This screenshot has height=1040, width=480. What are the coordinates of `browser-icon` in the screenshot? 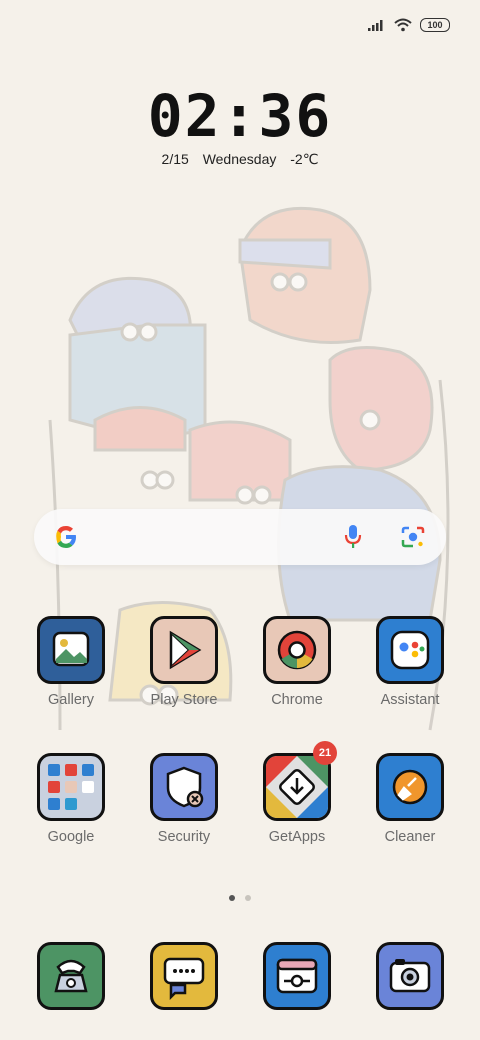 It's located at (297, 976).